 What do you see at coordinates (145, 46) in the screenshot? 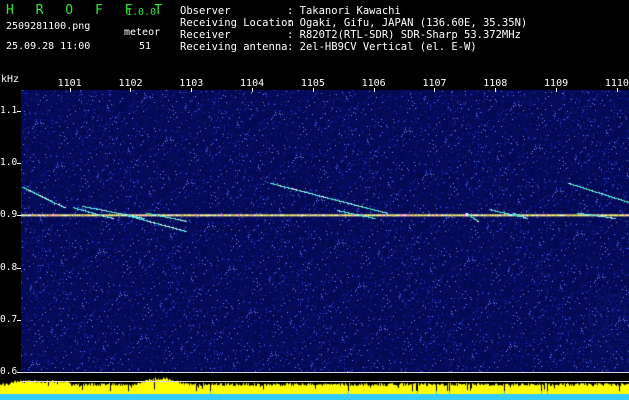
I see `meteor-count: 51` at bounding box center [145, 46].